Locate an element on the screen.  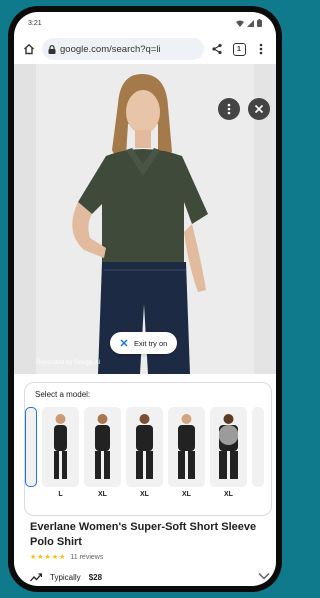
lock-icon is located at coordinates (52, 49).